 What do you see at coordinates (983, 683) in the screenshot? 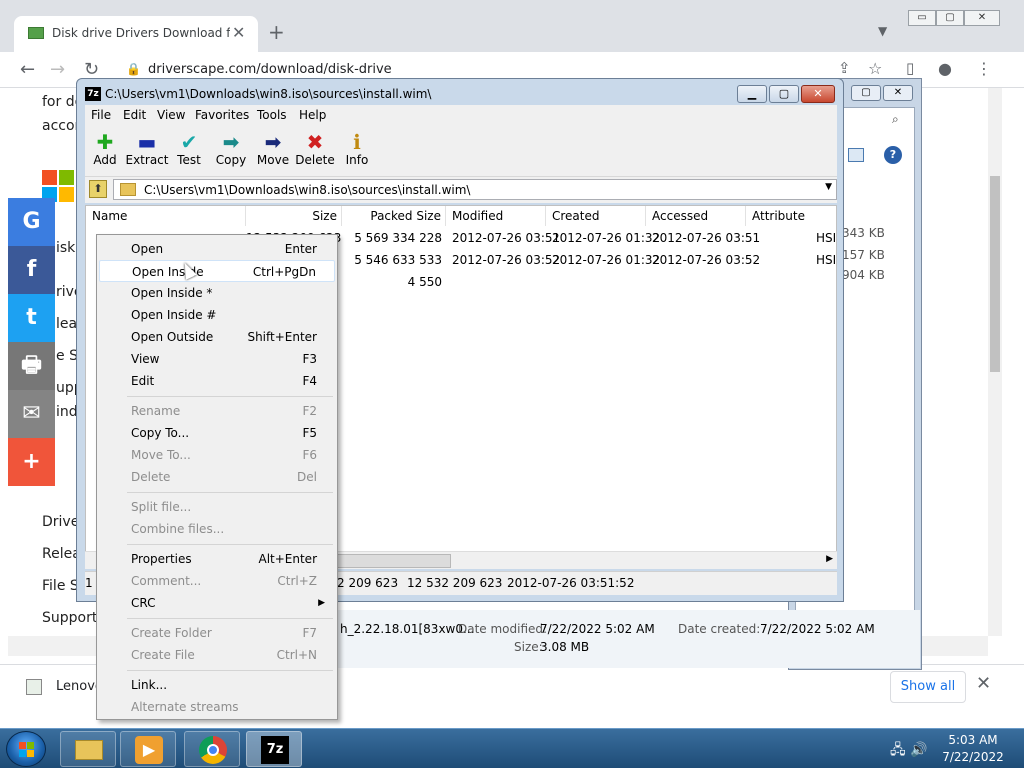
I see `close-download-bar-icon: ✕` at bounding box center [983, 683].